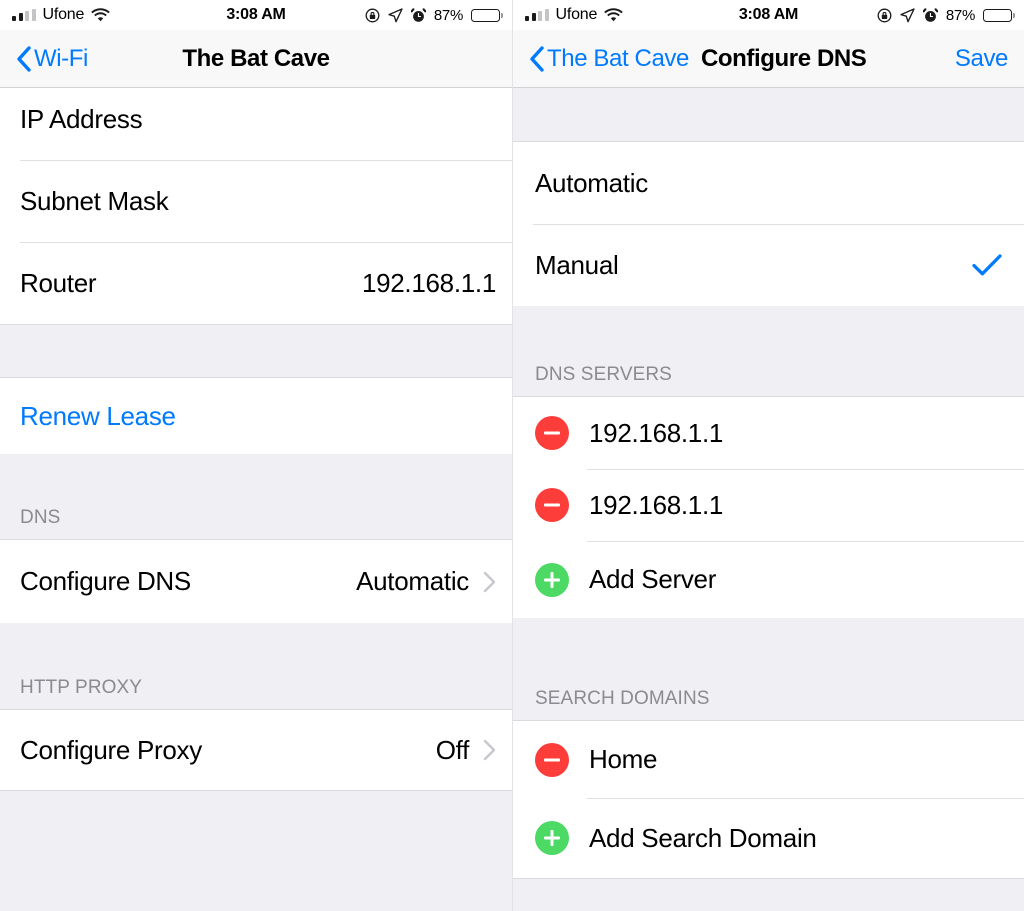  I want to click on row-search-domain-1: Home, so click(768, 759).